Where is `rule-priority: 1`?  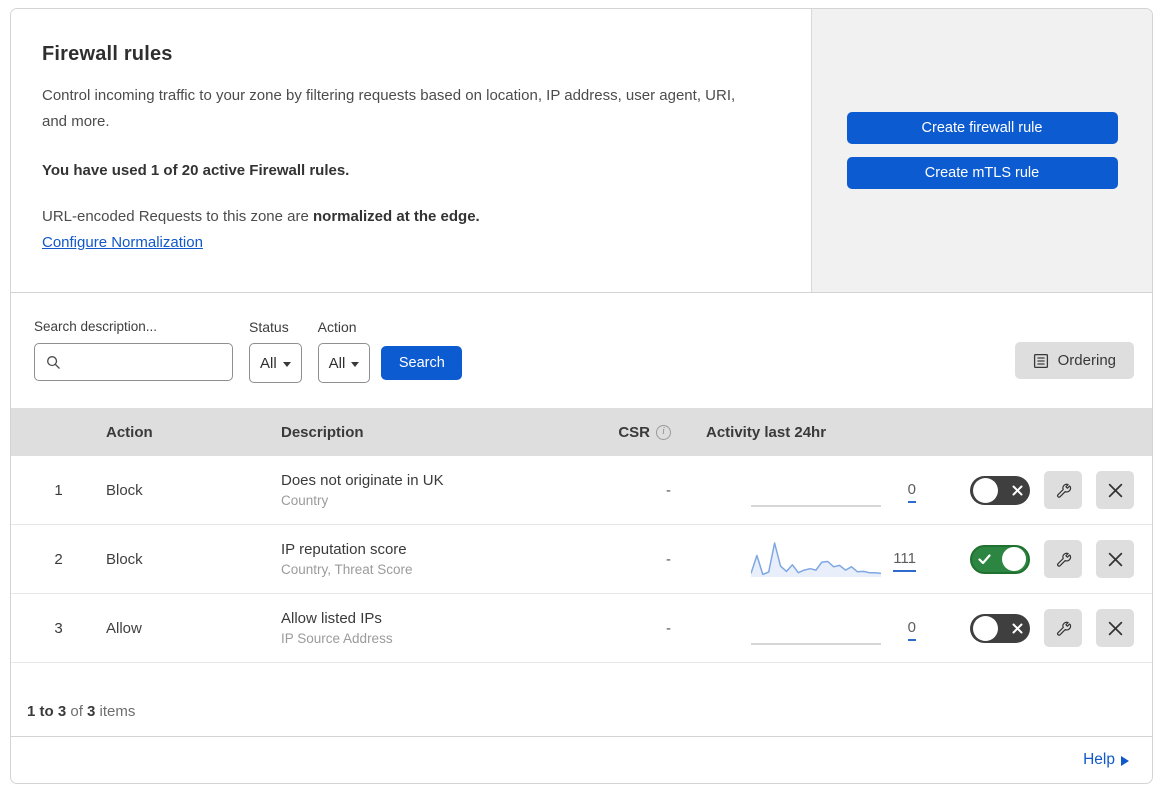
rule-priority: 1 is located at coordinates (58, 490).